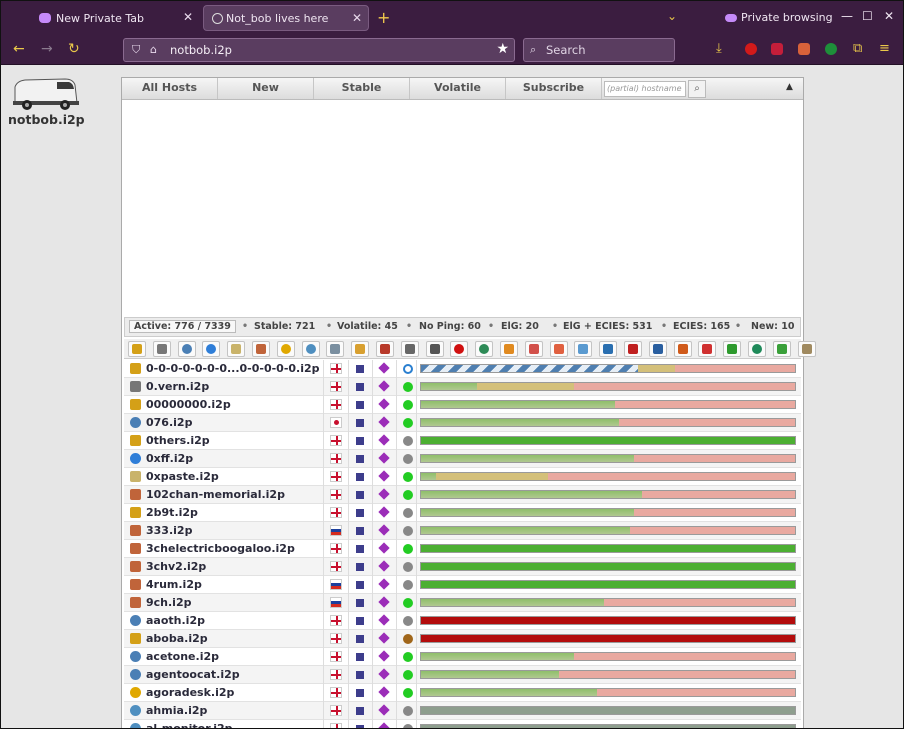 The width and height of the screenshot is (904, 729). What do you see at coordinates (169, 530) in the screenshot?
I see `host-name-link: 333.i2p` at bounding box center [169, 530].